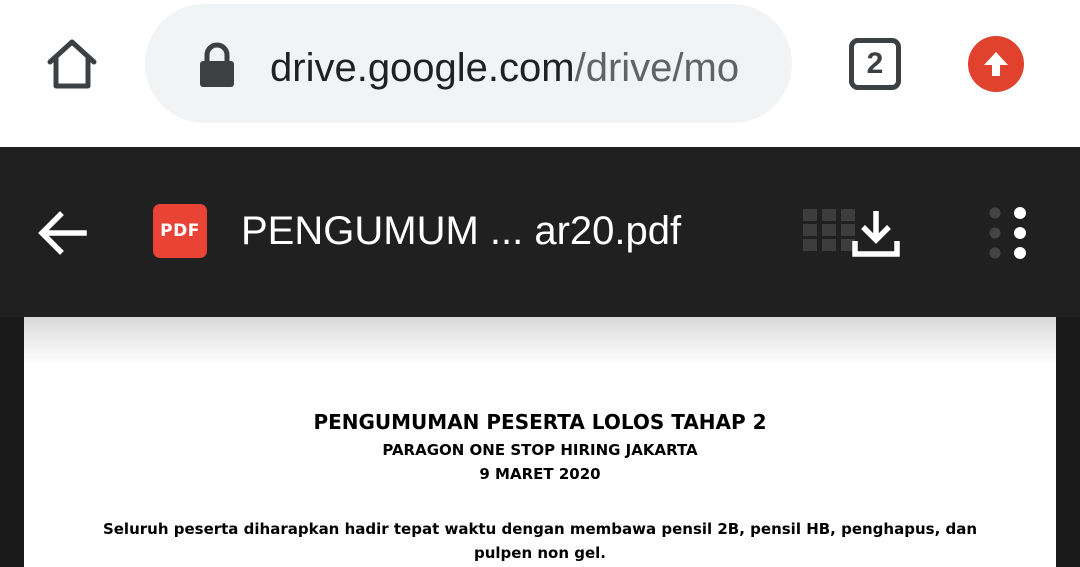 The image size is (1080, 567). I want to click on back-button, so click(62, 233).